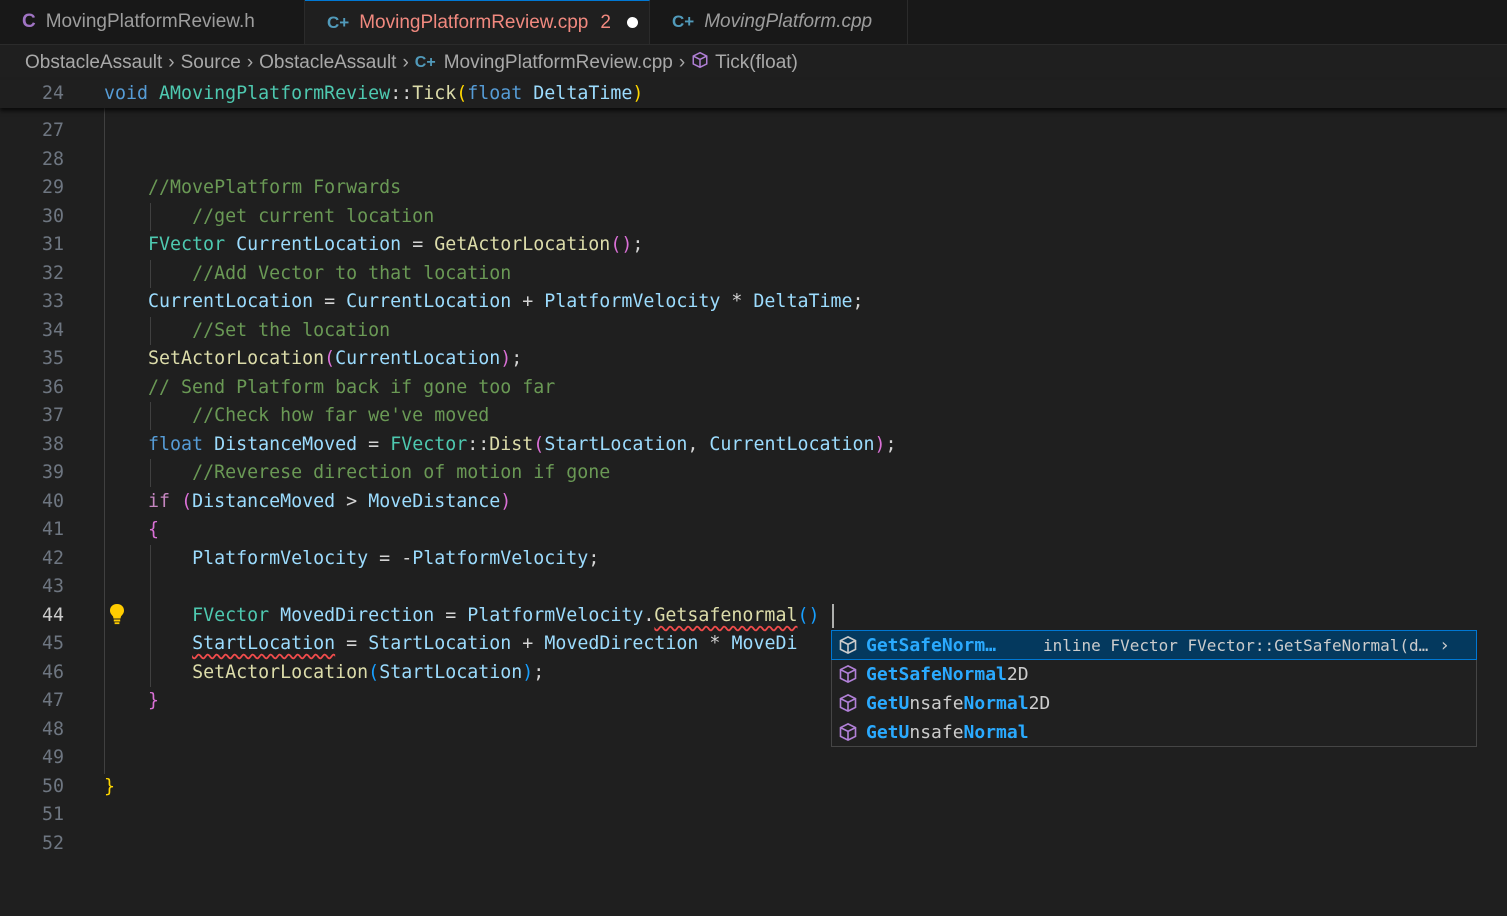 This screenshot has height=916, width=1507. Describe the element at coordinates (401, 472) in the screenshot. I see `code-line: //Reverese direction of motion if gone` at that location.